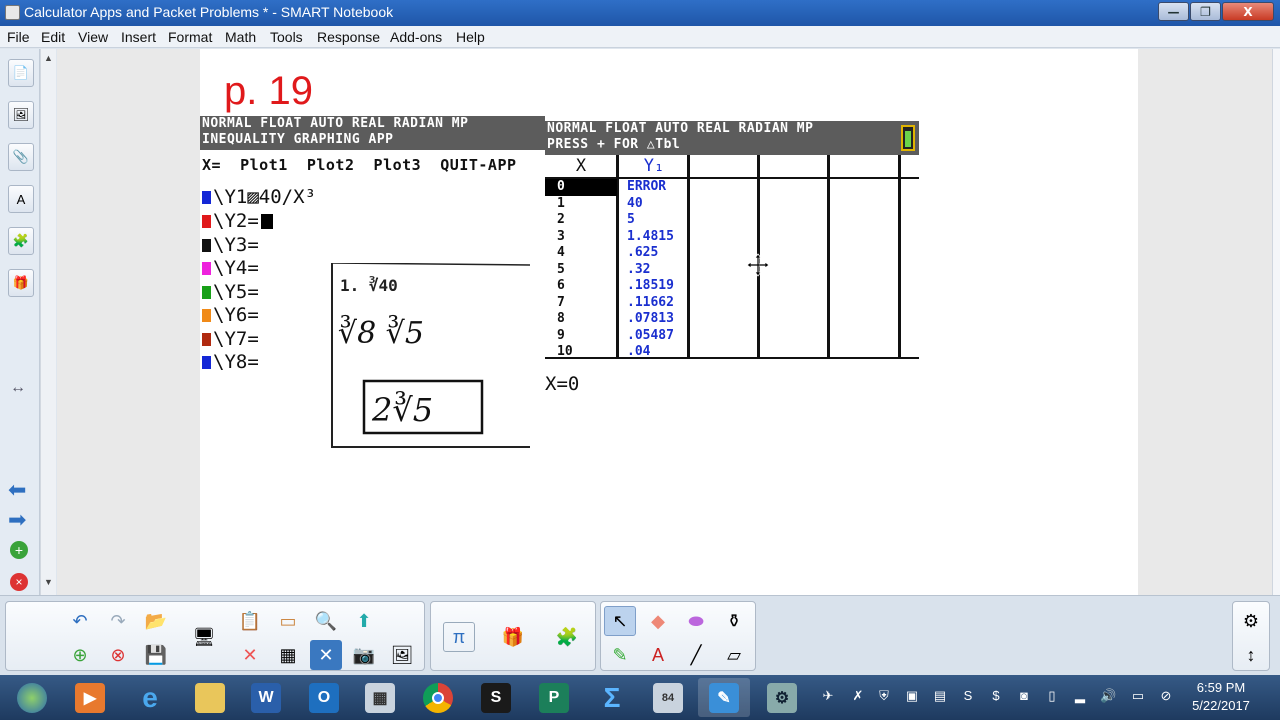 The height and width of the screenshot is (720, 1280). I want to click on tray-monitor-icon: ▭, so click(1138, 696).